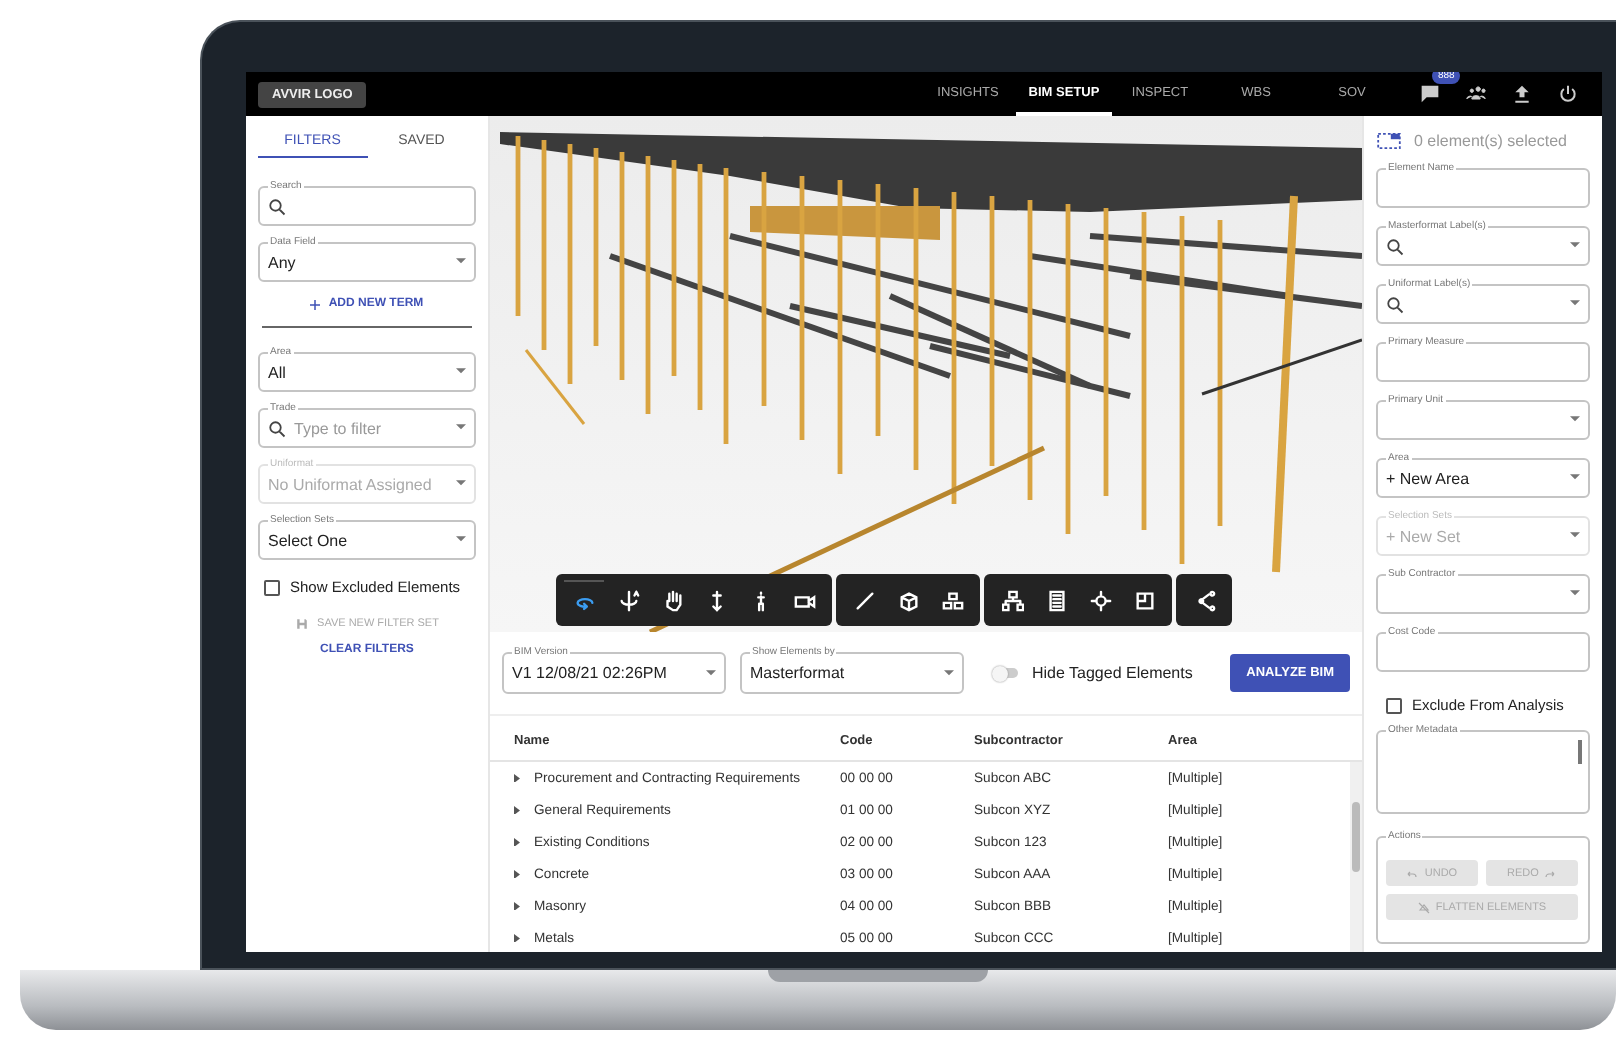 This screenshot has height=1046, width=1616. What do you see at coordinates (952, 601) in the screenshot?
I see `cubes-icon` at bounding box center [952, 601].